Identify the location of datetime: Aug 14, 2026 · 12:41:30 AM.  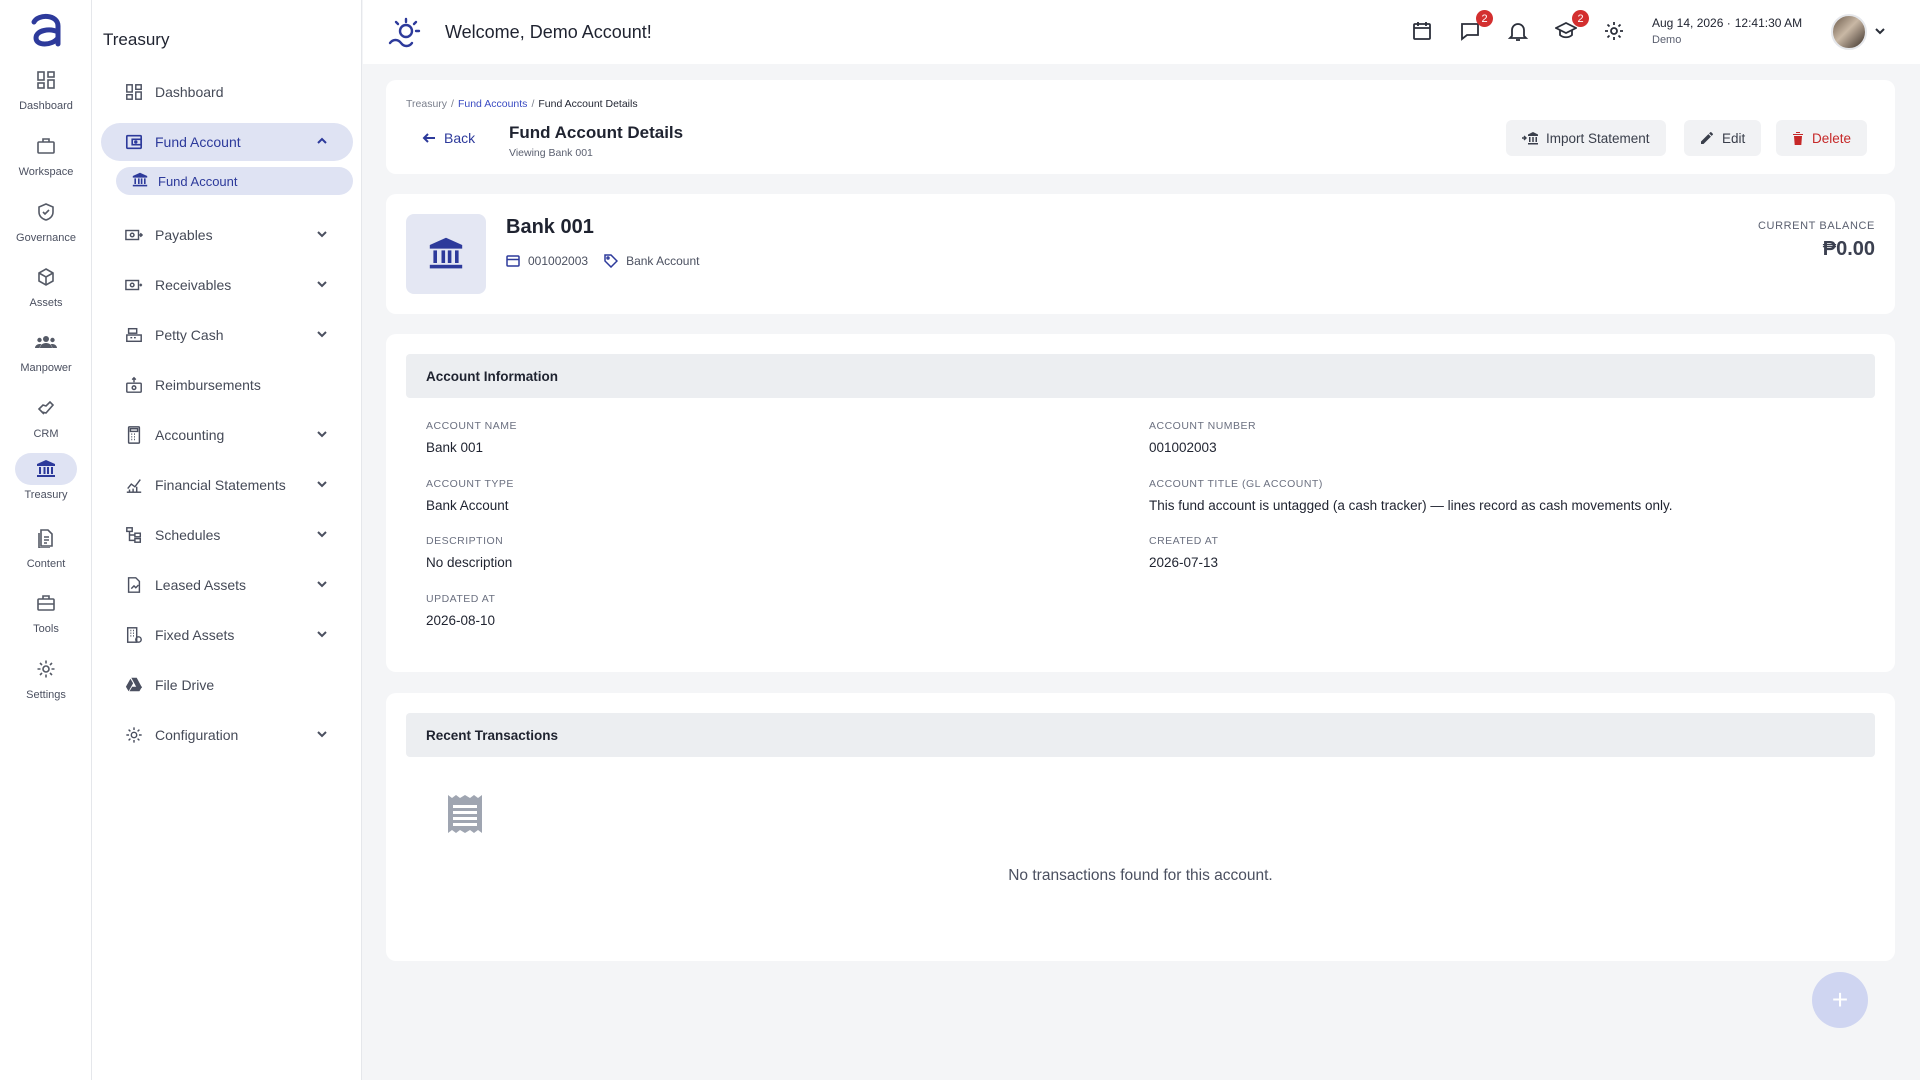
(1727, 23).